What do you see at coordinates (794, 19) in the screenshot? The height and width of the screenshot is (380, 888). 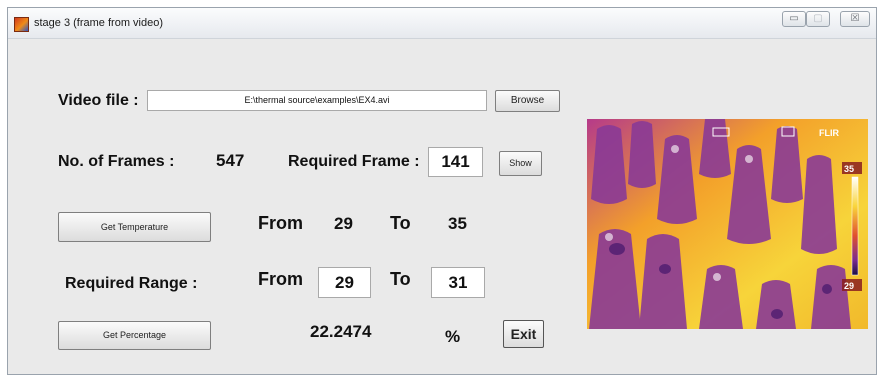 I see `minimize-button: ▭` at bounding box center [794, 19].